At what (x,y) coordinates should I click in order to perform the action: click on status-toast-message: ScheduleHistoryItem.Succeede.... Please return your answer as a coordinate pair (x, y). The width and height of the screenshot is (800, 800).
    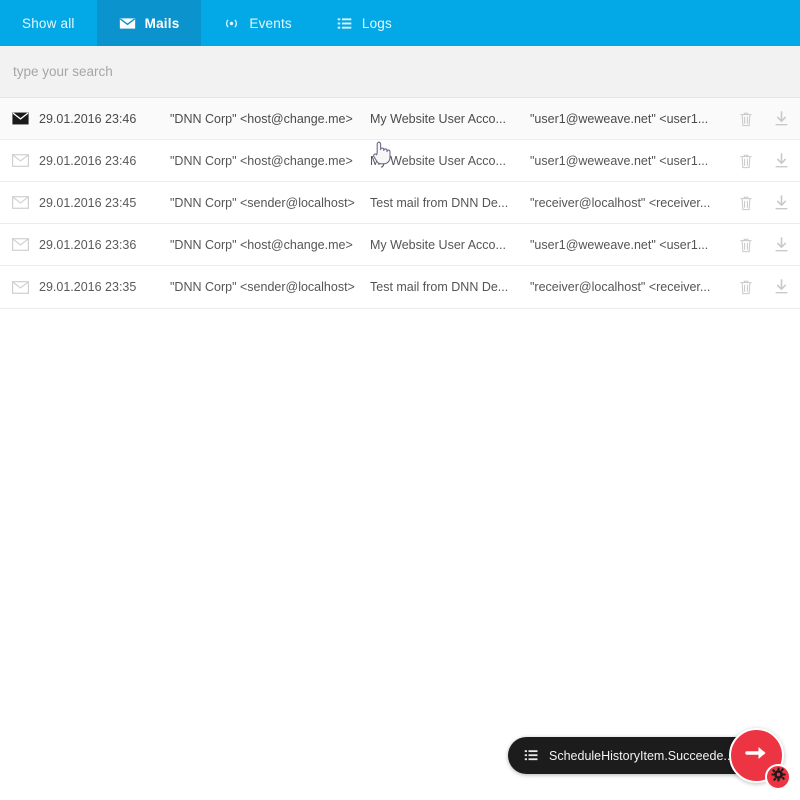
    Looking at the image, I should click on (641, 755).